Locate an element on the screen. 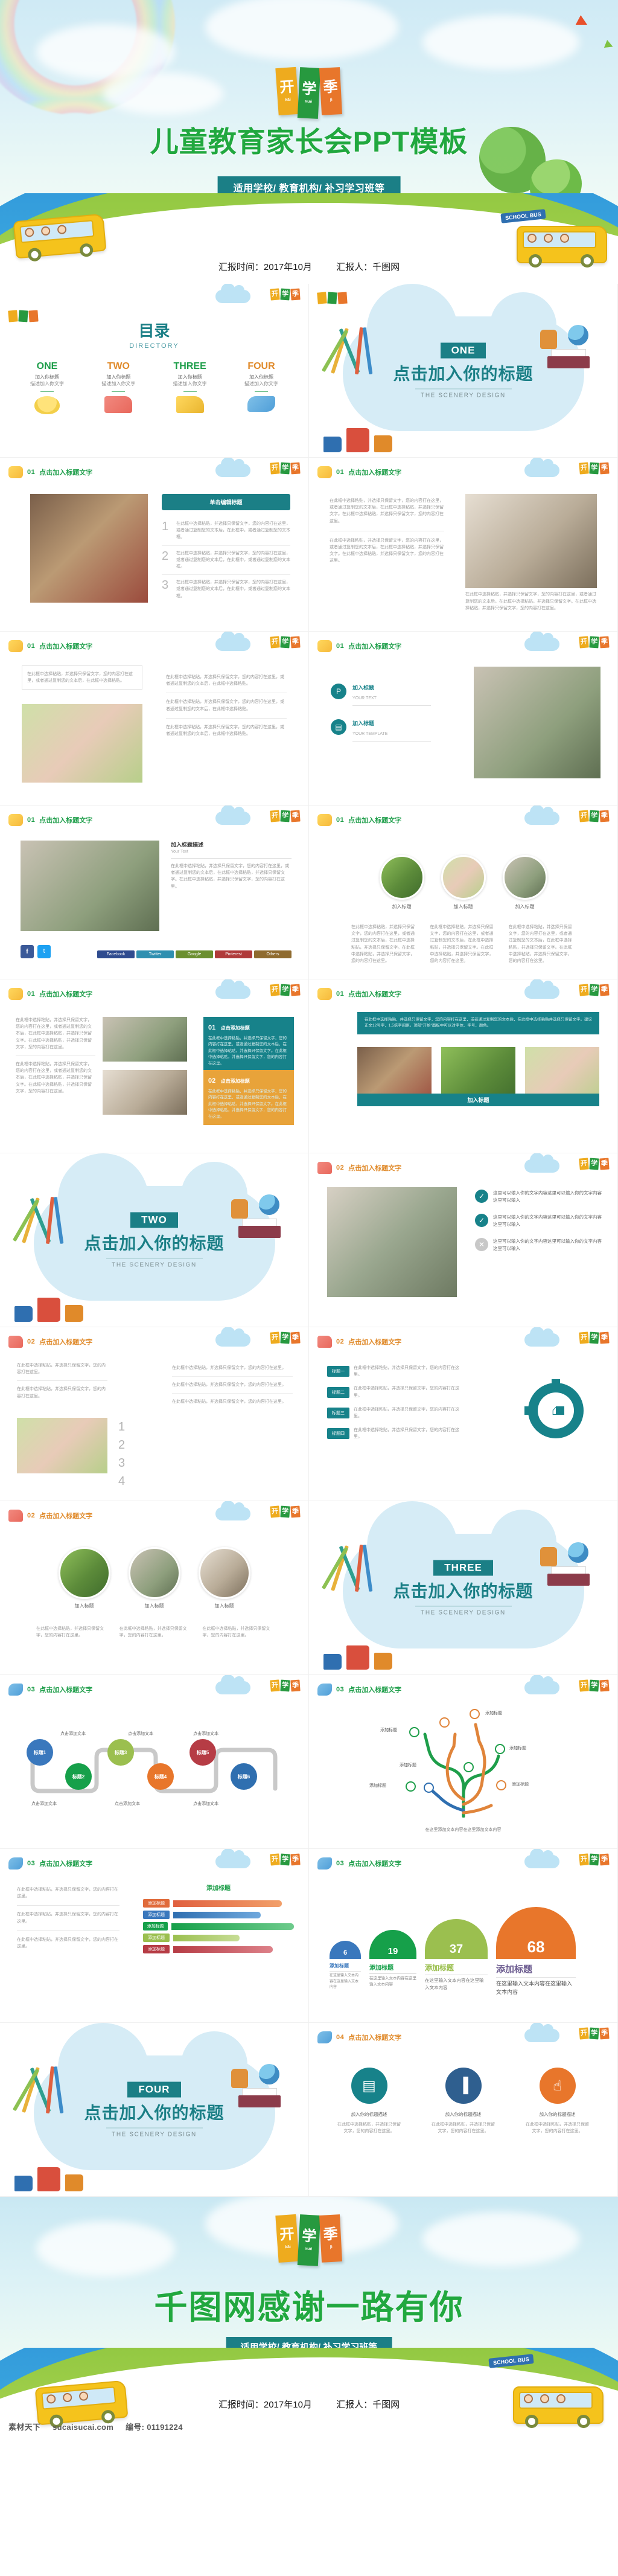 The image size is (618, 2576). circle-label: 加入标题 is located at coordinates (463, 906).